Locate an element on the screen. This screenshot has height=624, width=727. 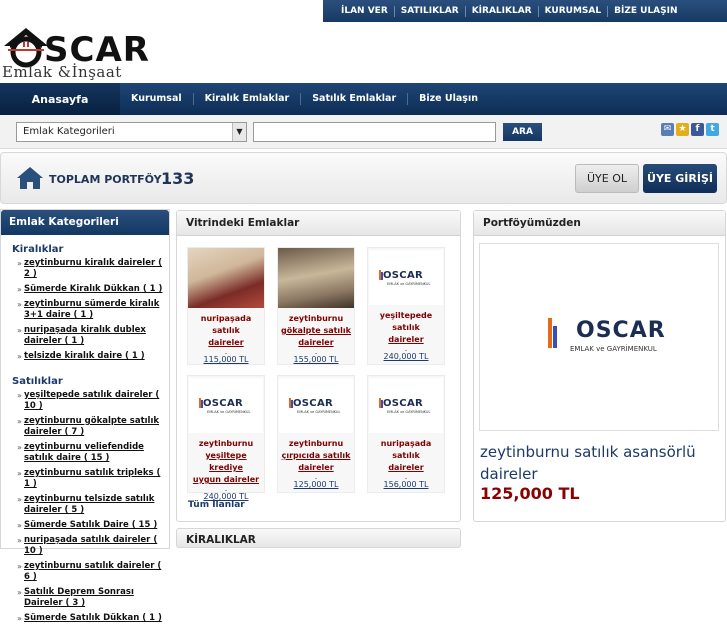
toplink-bize-ulasin: BİZE ULAŞIN is located at coordinates (645, 11).